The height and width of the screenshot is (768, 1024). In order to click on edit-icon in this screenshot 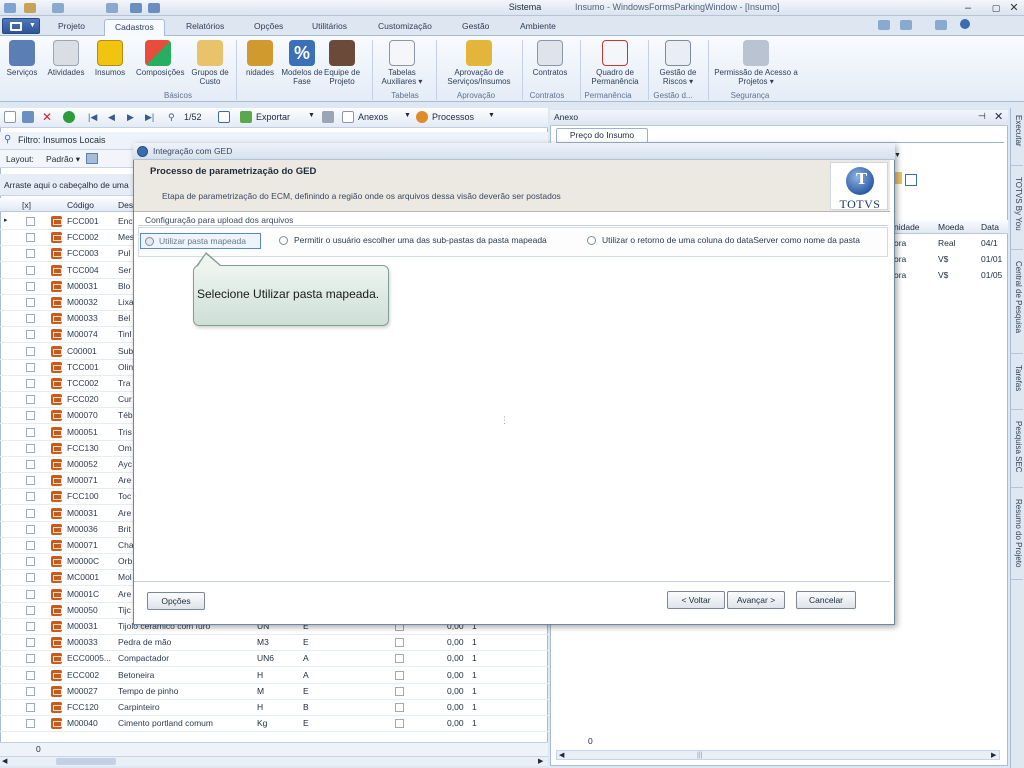, I will do `click(28, 117)`.